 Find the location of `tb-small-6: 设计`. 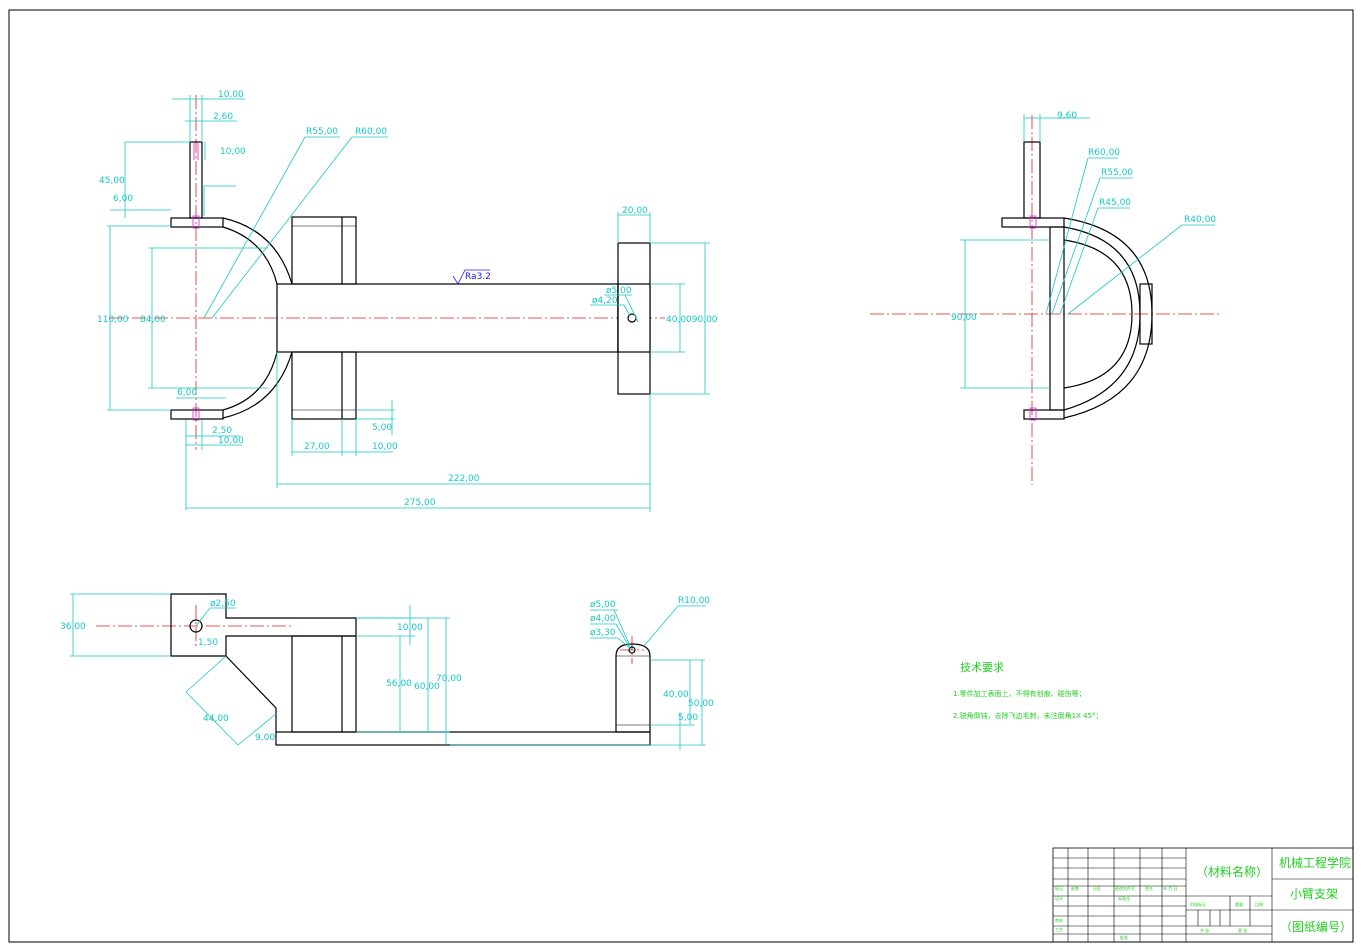

tb-small-6: 设计 is located at coordinates (1059, 898).